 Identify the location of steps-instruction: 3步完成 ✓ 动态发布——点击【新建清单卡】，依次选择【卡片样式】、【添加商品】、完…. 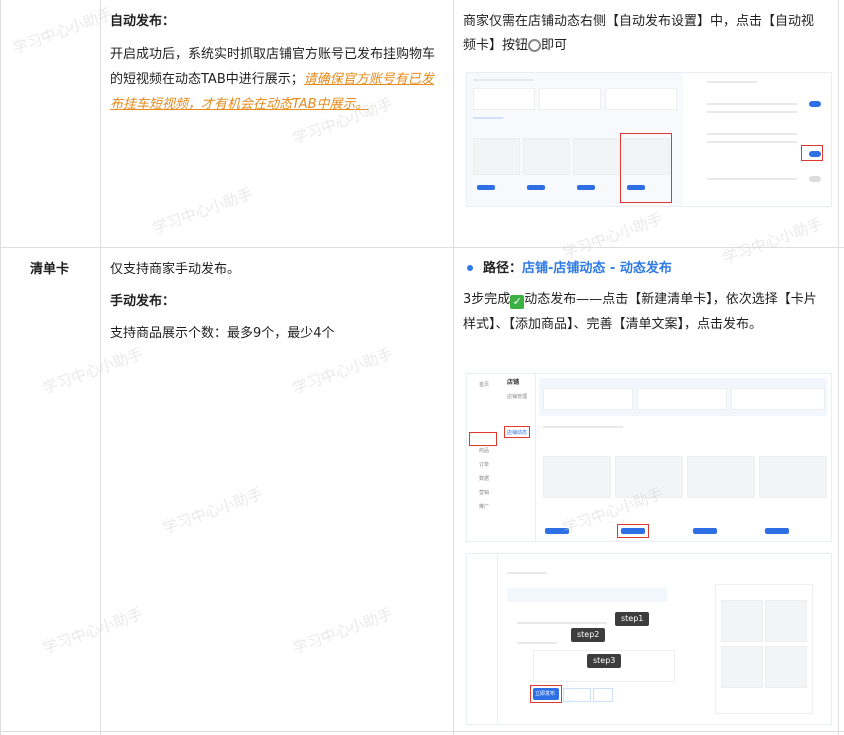
(645, 312).